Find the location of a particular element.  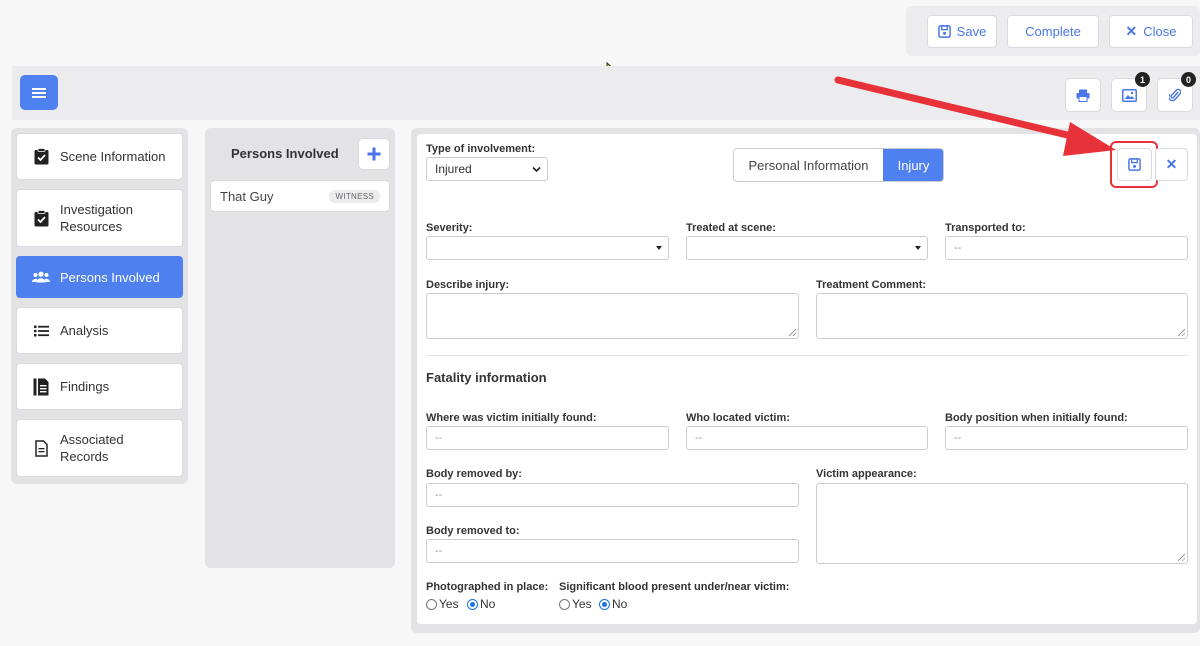

action-buttons-group: Save Complete ✕ Close is located at coordinates (1053, 31).